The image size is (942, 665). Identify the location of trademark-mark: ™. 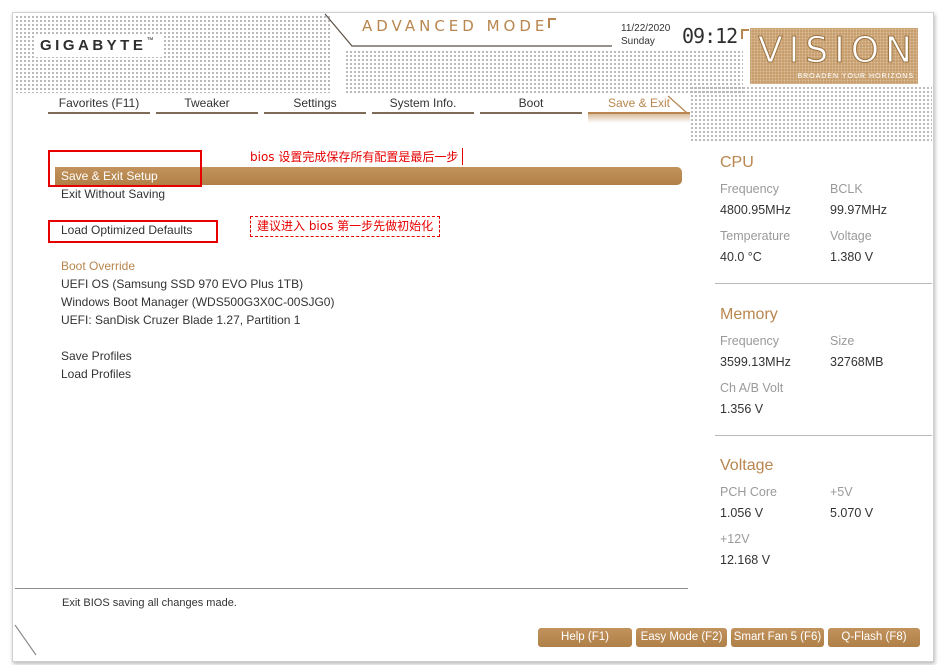
(150, 40).